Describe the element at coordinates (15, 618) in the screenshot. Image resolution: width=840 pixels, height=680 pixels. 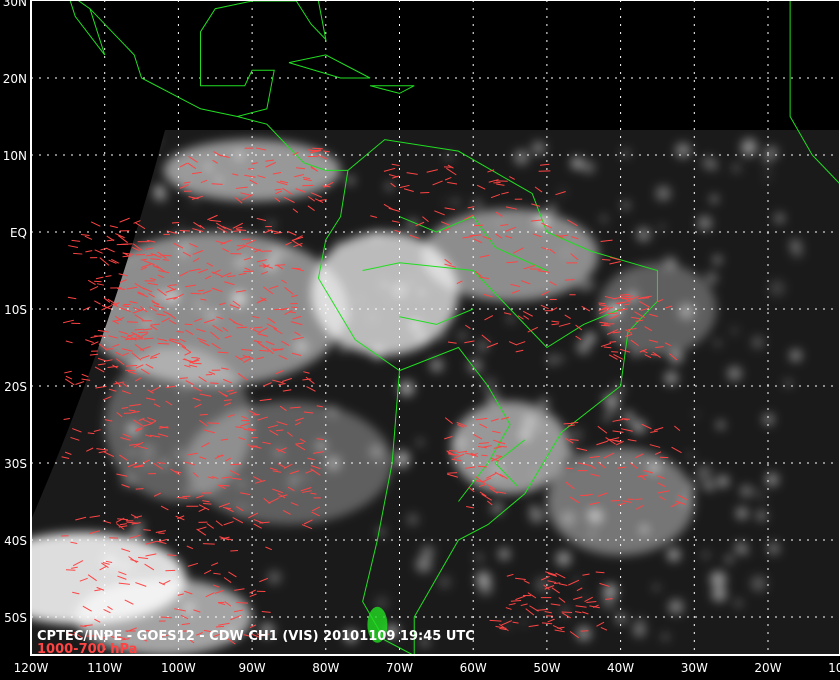
I see `latitude-label: 50S` at that location.